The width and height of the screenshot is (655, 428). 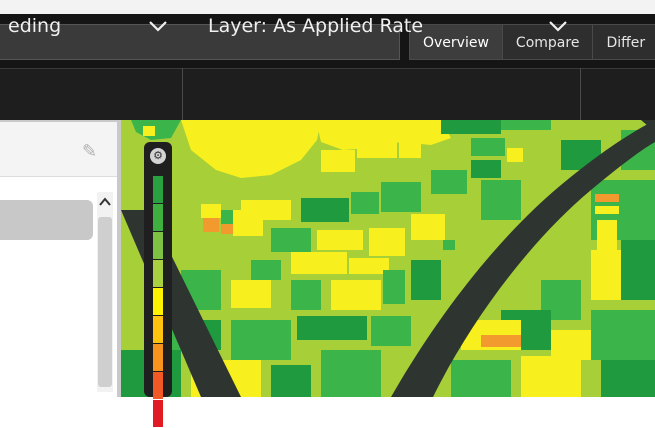 What do you see at coordinates (89, 151) in the screenshot?
I see `pencil-icon: ✎` at bounding box center [89, 151].